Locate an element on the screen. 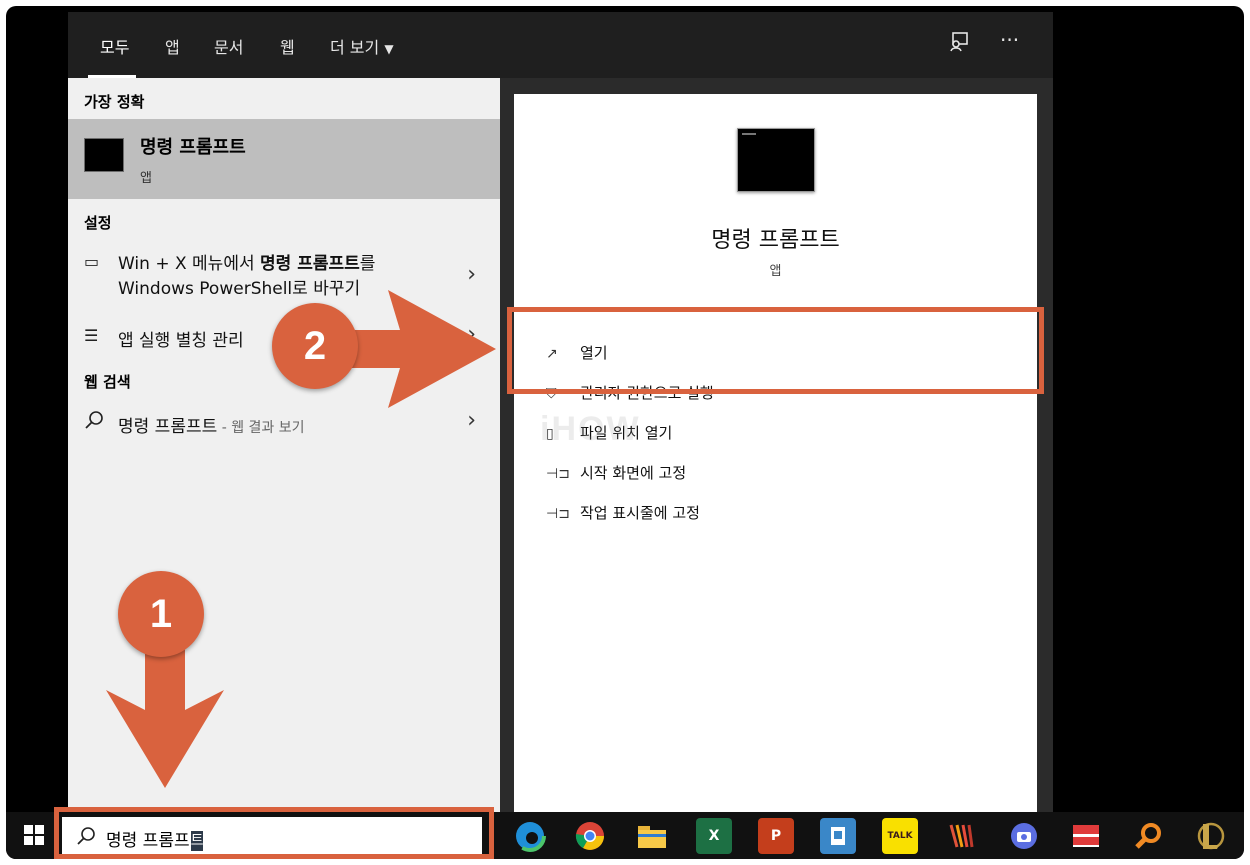 The image size is (1250, 865). web-item-suffix: - 웹 결과 보기 is located at coordinates (261, 428).